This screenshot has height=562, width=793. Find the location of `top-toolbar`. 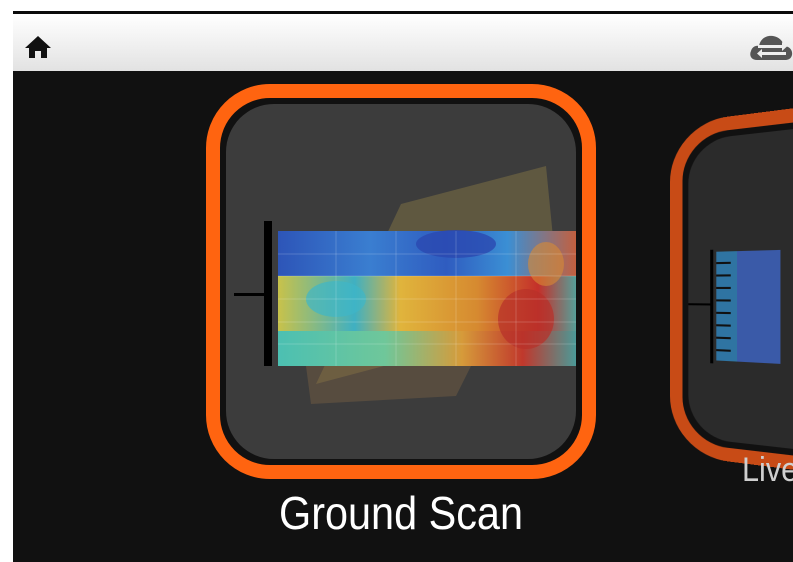

top-toolbar is located at coordinates (403, 41).